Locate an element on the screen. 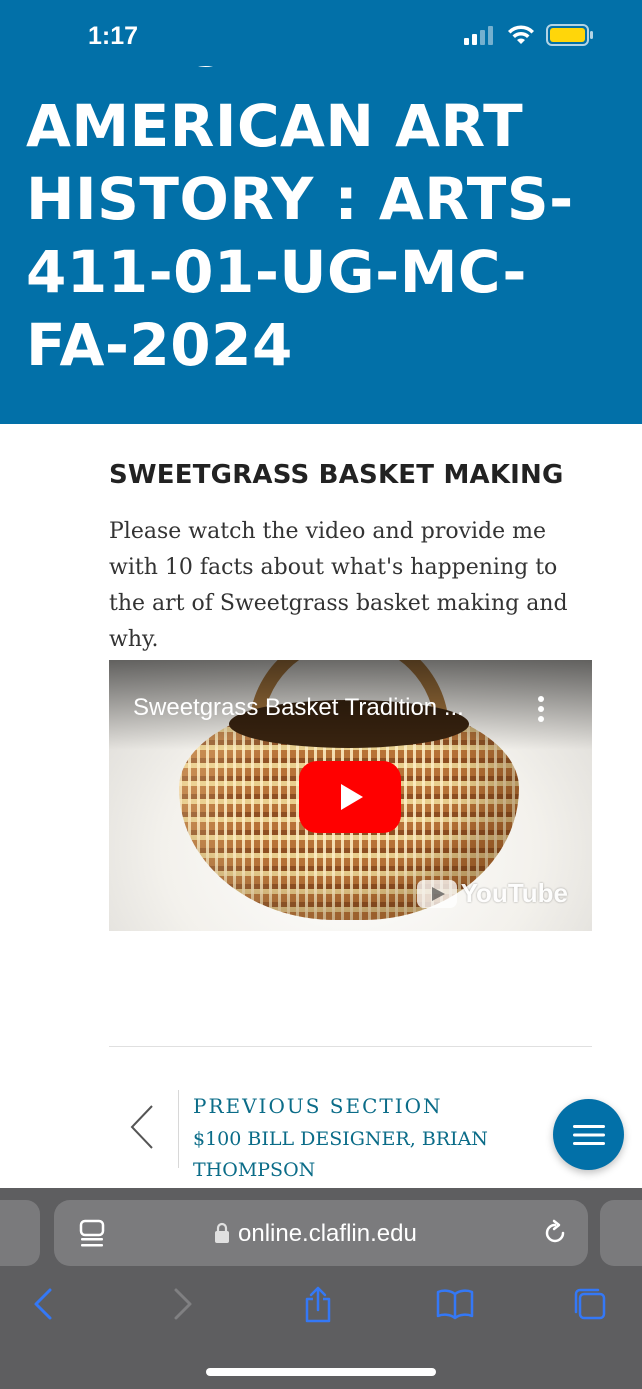 The width and height of the screenshot is (642, 1389). status-time: 1:17 is located at coordinates (113, 36).